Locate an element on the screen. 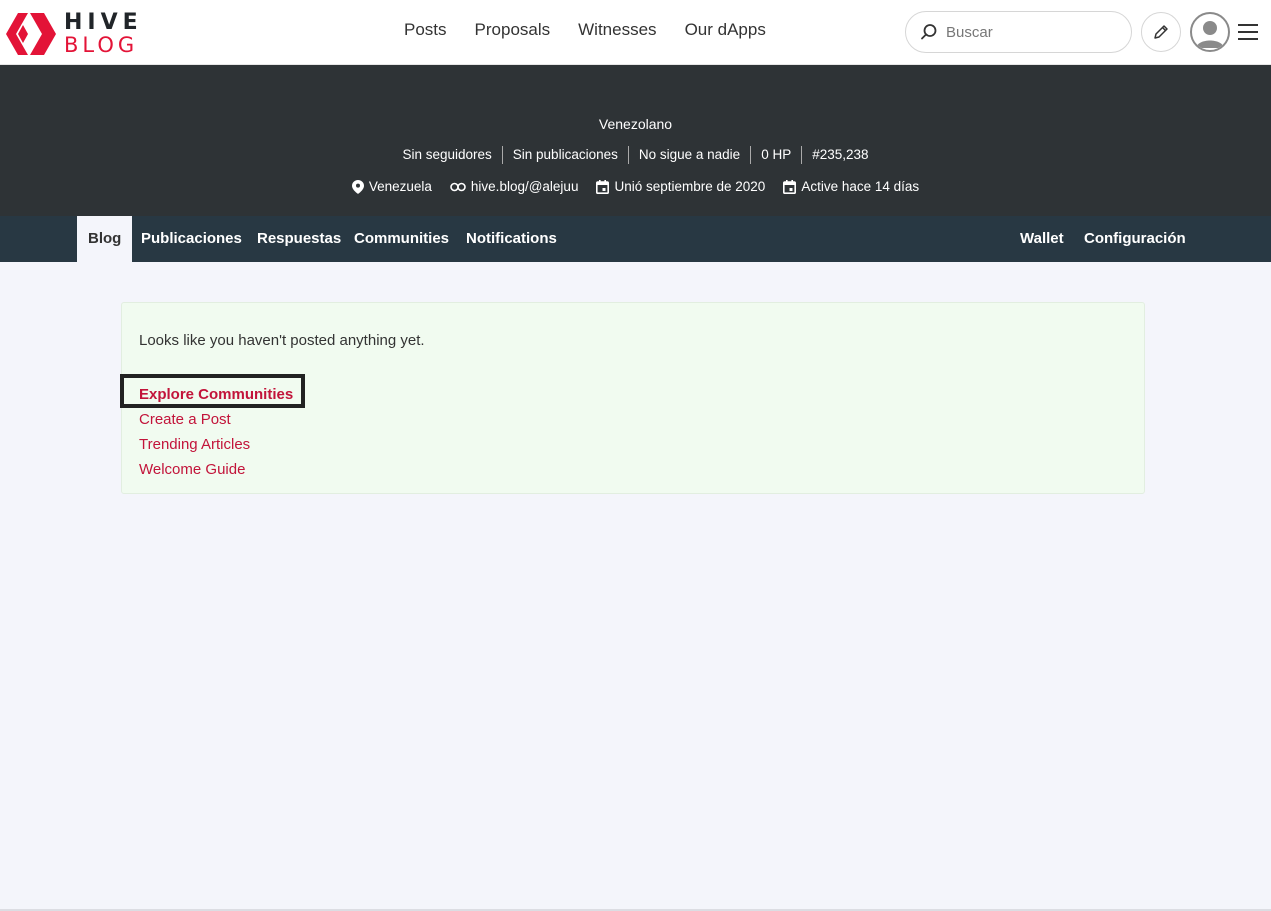  user-avatar-icon is located at coordinates (1210, 34).